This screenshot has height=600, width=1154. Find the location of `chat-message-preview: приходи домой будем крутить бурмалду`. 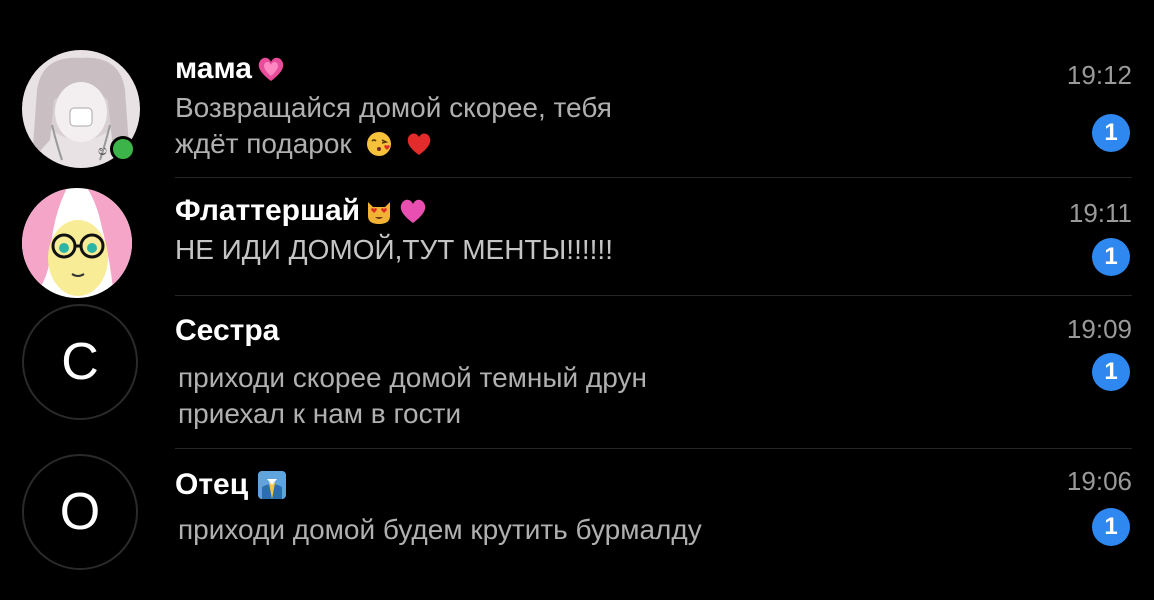

chat-message-preview: приходи домой будем крутить бурмалду is located at coordinates (440, 529).